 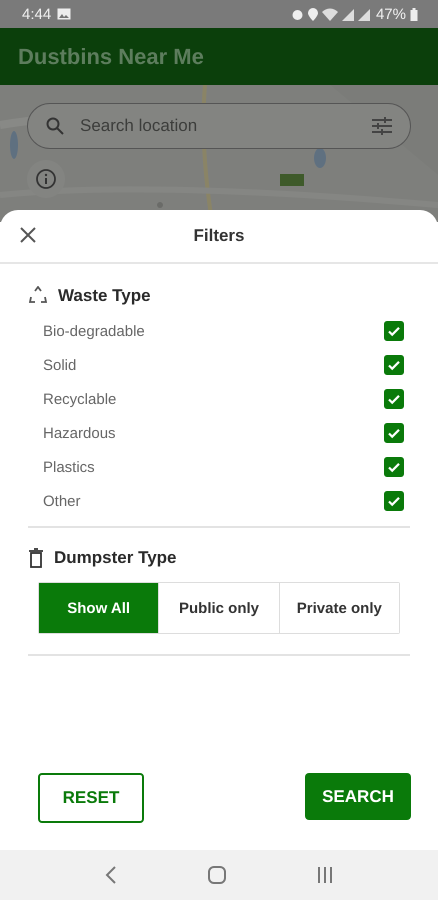 I want to click on back-icon, so click(x=111, y=875).